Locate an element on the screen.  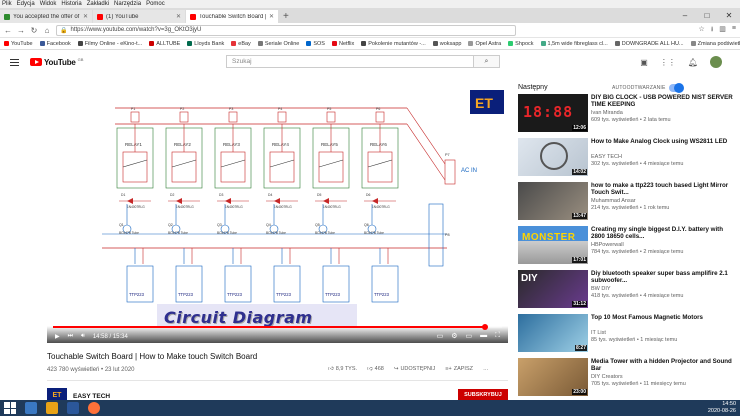
video-thumbnail: 13:47 is located at coordinates (553, 201).